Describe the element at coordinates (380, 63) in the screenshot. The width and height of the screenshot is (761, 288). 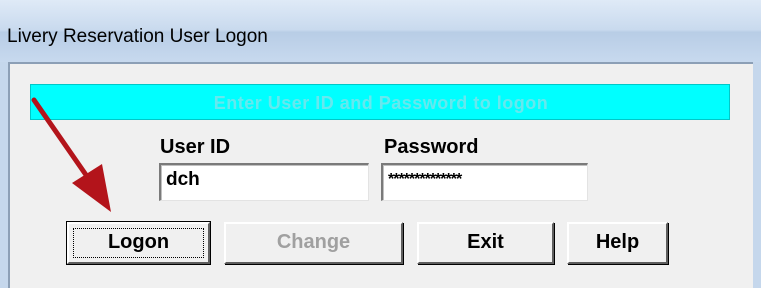
I see `client-edge-top` at that location.